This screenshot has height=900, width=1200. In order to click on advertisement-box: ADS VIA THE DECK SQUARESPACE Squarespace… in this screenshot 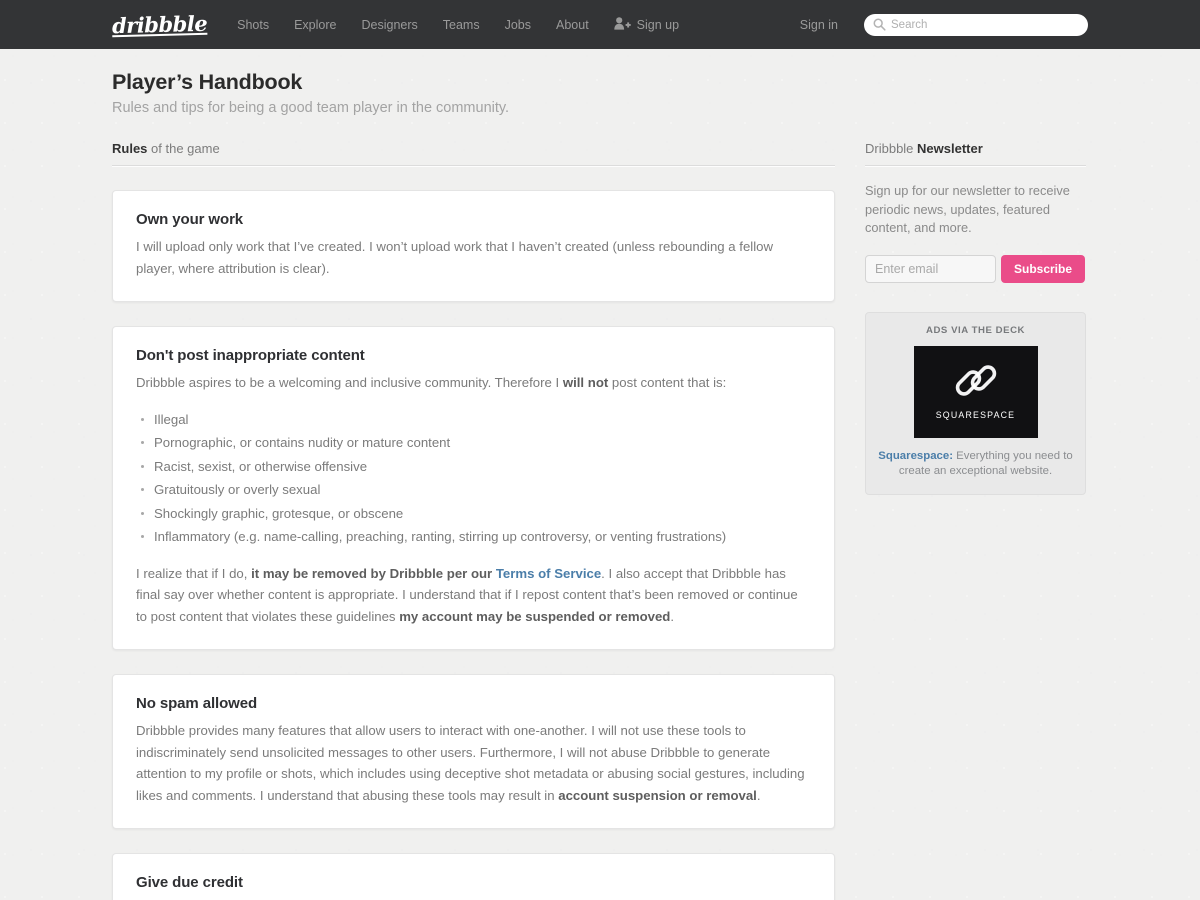, I will do `click(975, 403)`.